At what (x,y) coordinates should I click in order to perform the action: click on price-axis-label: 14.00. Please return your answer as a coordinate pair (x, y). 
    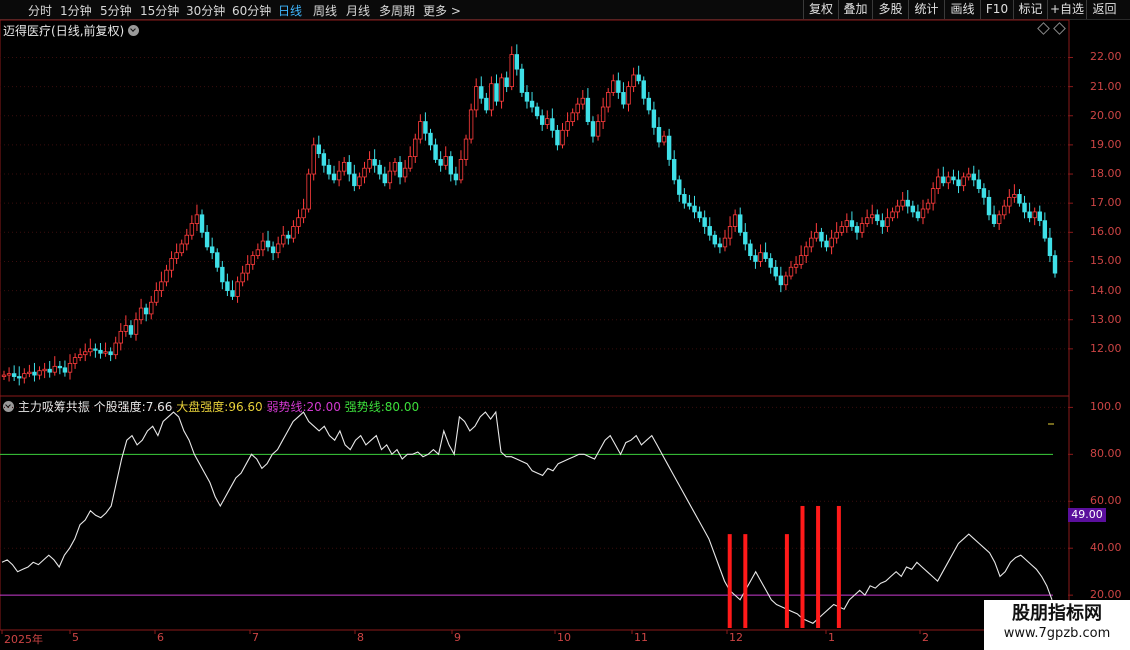
    Looking at the image, I should click on (1106, 290).